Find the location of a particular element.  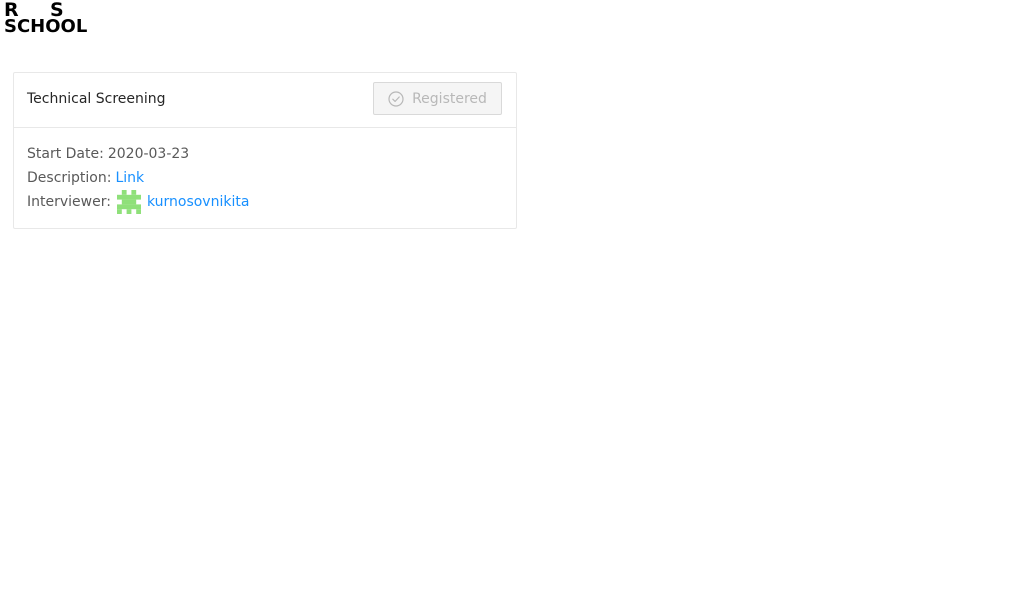

start-date-value: 2020-03-23 is located at coordinates (148, 154).